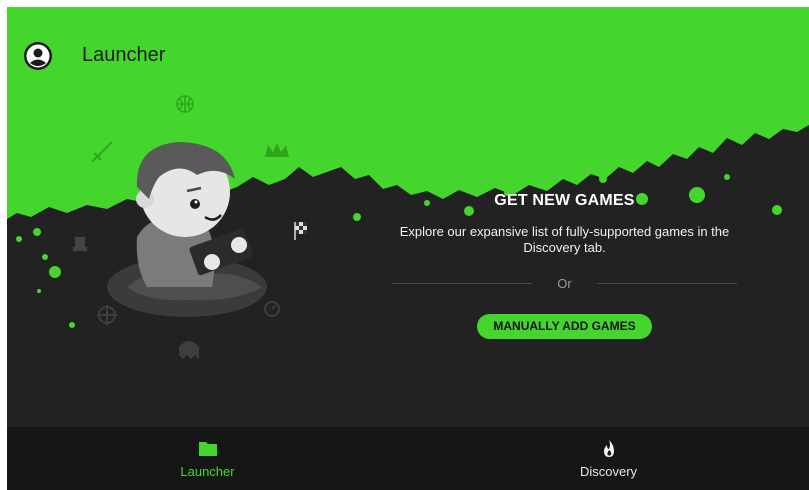 Image resolution: width=809 pixels, height=490 pixels. I want to click on nav-label-discovery: Discovery, so click(608, 471).